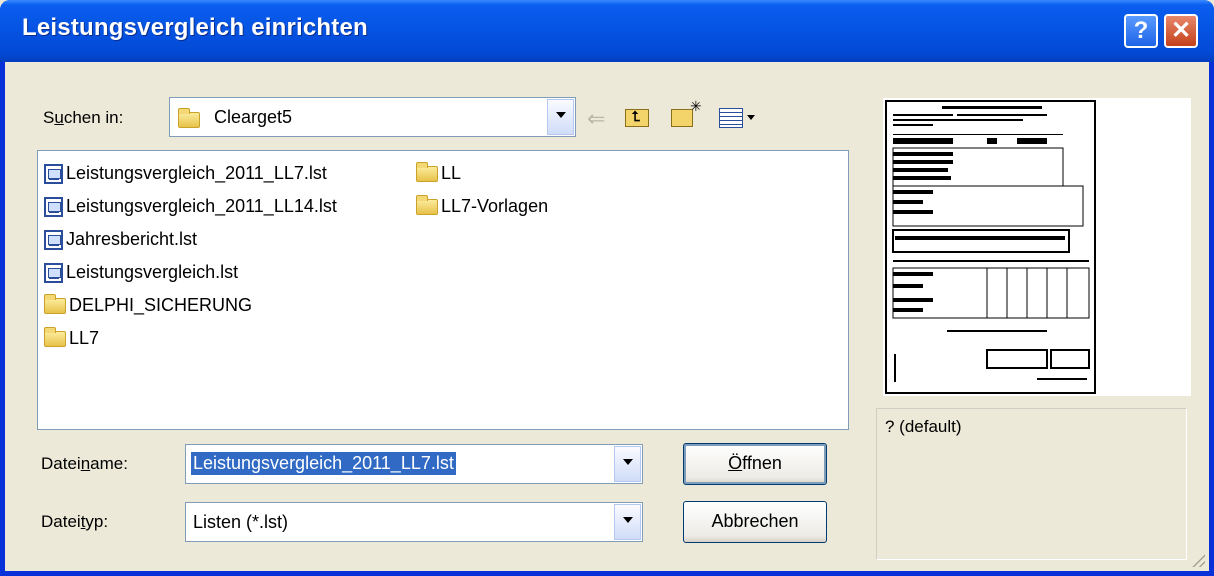 This screenshot has height=576, width=1214. I want to click on list-item: DELPHI_SICHERUNG, so click(148, 305).